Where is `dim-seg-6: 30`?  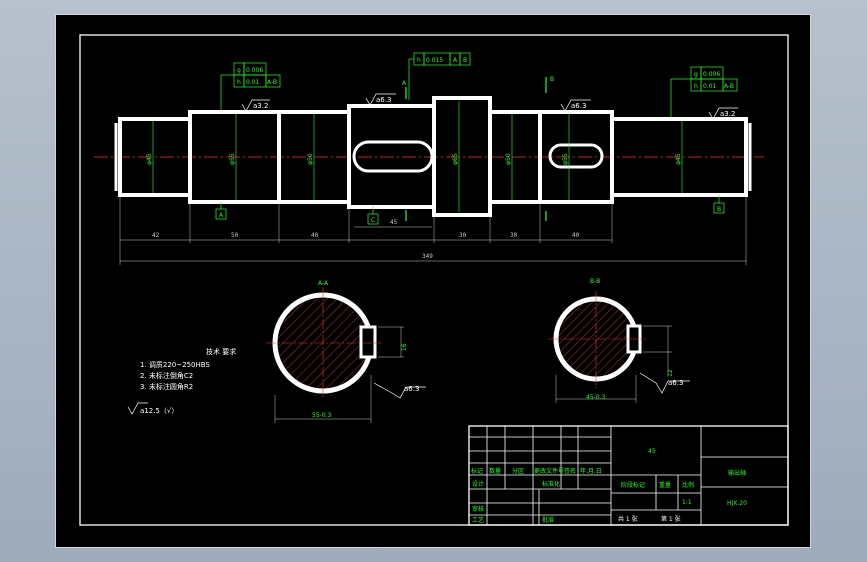 dim-seg-6: 30 is located at coordinates (463, 235).